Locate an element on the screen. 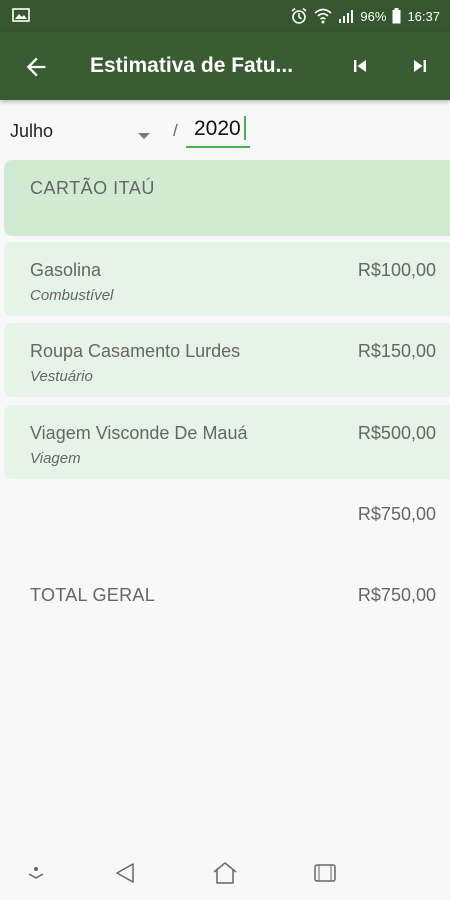 Image resolution: width=450 pixels, height=900 pixels. home-icon is located at coordinates (225, 875).